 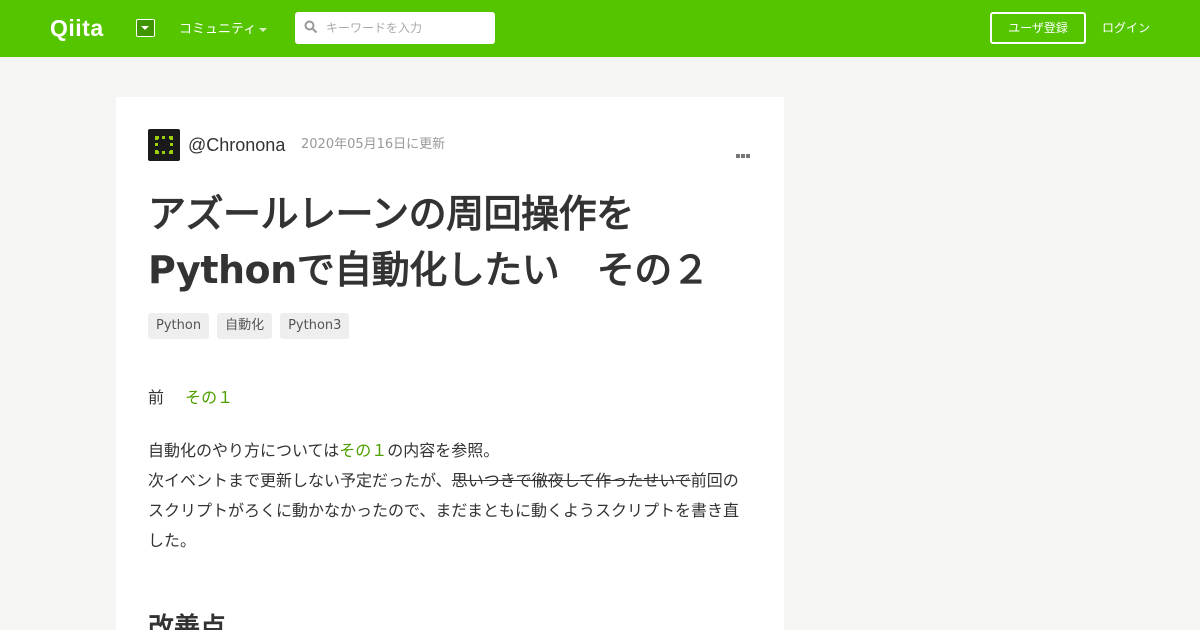 What do you see at coordinates (363, 450) in the screenshot?
I see `part1-link: その１` at bounding box center [363, 450].